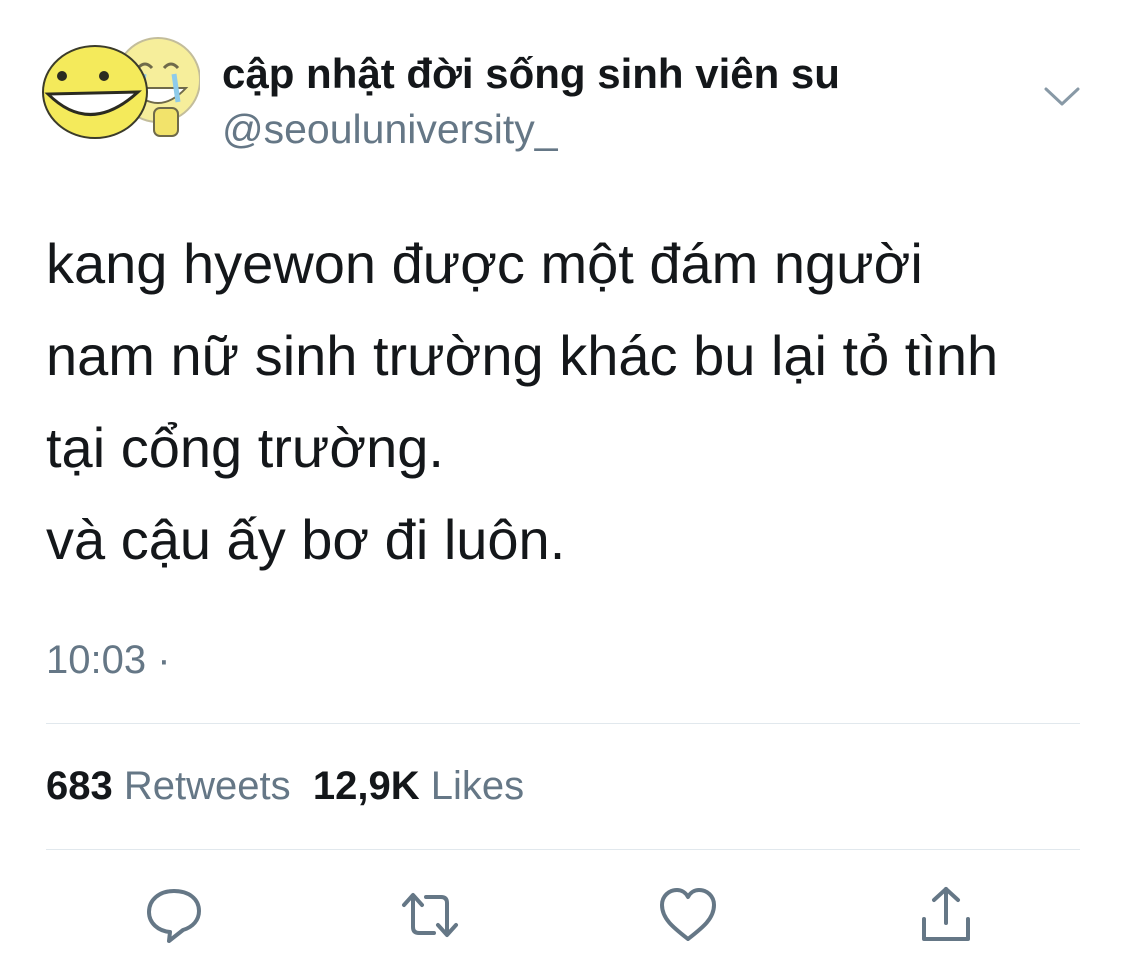  What do you see at coordinates (207, 786) in the screenshot?
I see `retweets-label: Retweets` at bounding box center [207, 786].